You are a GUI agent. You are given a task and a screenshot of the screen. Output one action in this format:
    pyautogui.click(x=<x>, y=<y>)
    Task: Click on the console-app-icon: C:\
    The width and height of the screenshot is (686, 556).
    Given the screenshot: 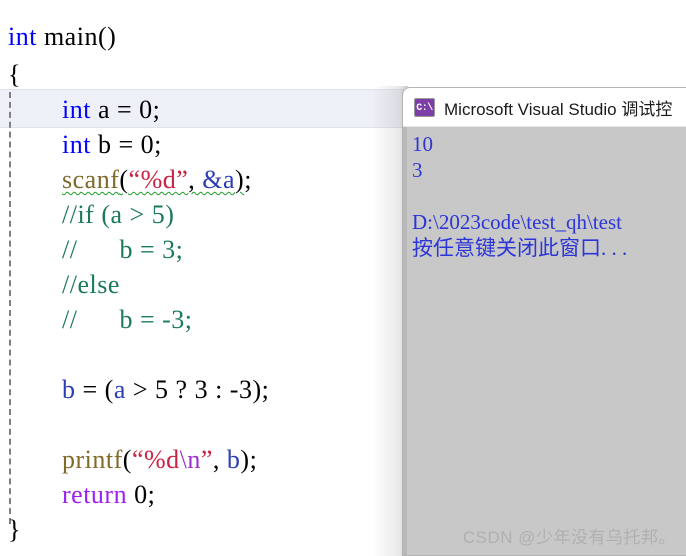 What is the action you would take?
    pyautogui.click(x=424, y=107)
    